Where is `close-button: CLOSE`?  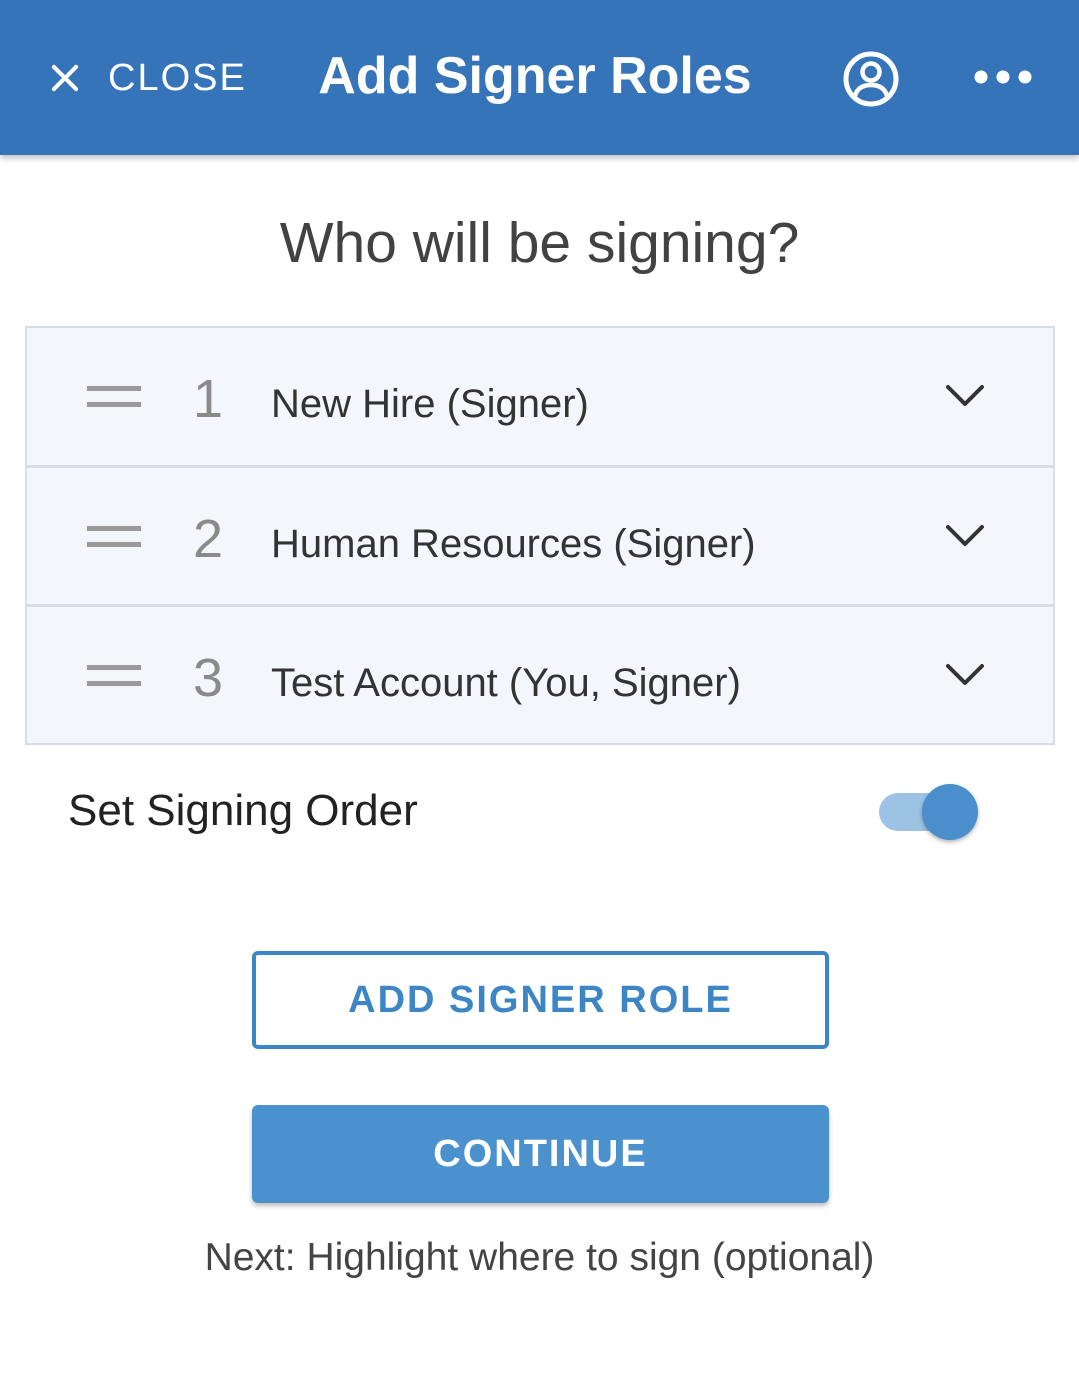 close-button: CLOSE is located at coordinates (146, 78).